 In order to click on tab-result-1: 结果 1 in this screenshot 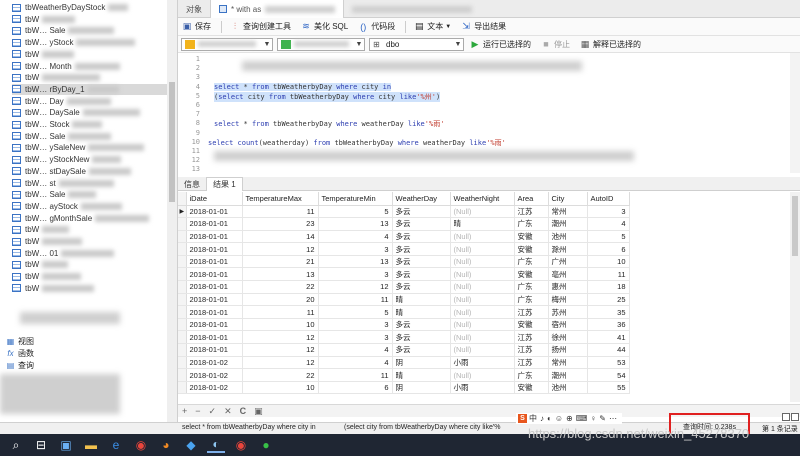, I will do `click(224, 184)`.